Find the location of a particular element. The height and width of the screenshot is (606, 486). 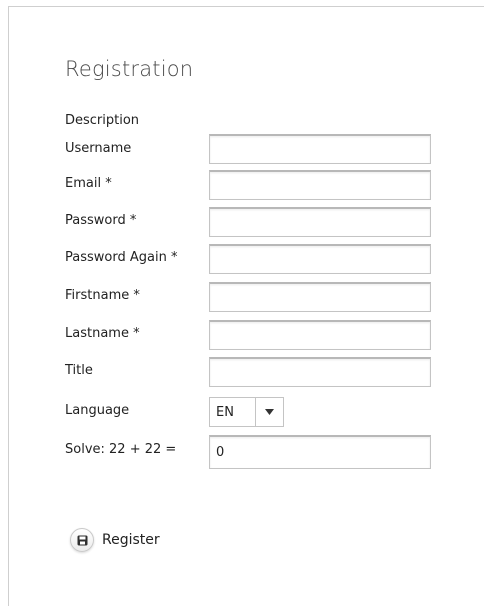

firstname-input is located at coordinates (320, 297).